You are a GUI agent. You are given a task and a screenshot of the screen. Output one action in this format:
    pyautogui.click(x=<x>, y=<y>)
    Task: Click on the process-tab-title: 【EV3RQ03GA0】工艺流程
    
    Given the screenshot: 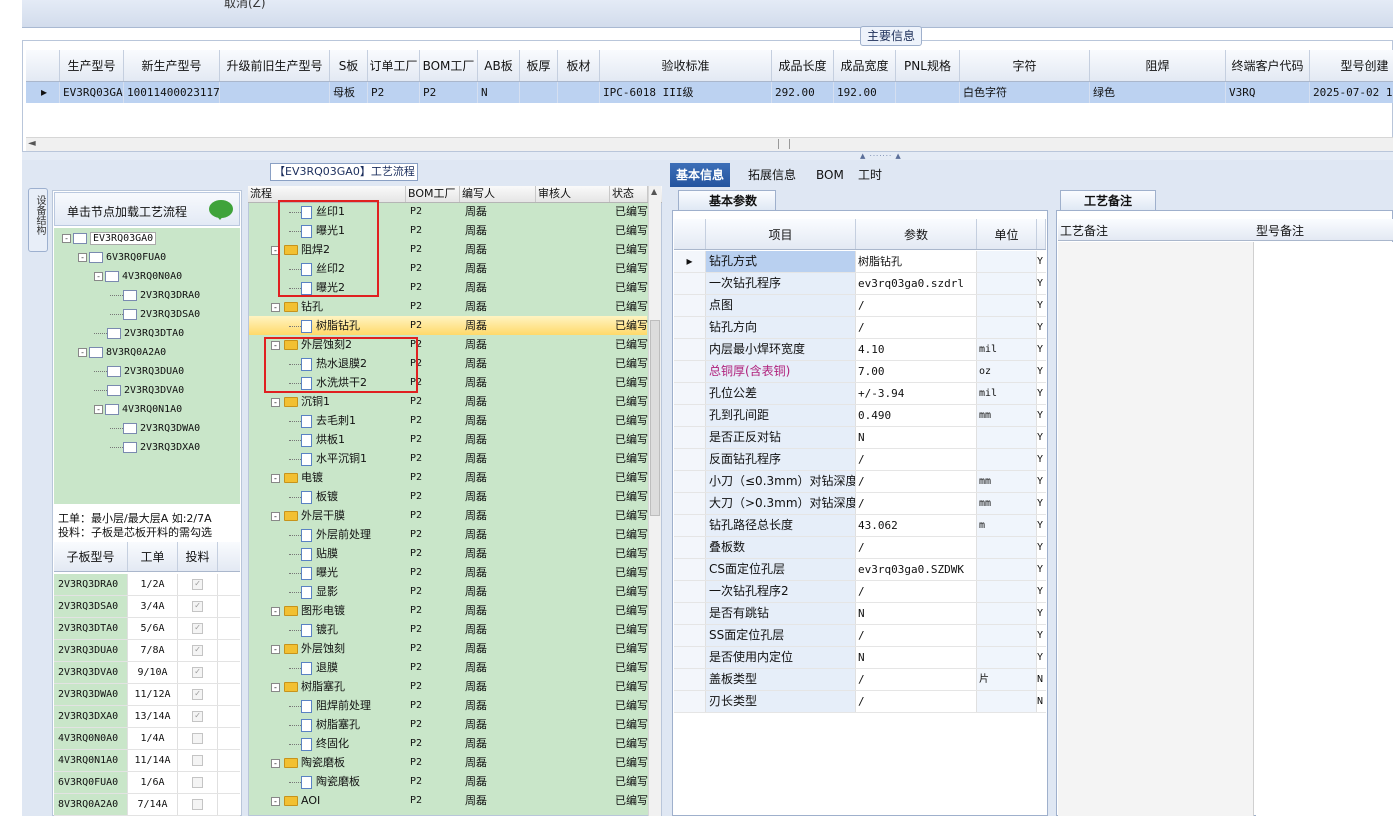 What is the action you would take?
    pyautogui.click(x=344, y=172)
    